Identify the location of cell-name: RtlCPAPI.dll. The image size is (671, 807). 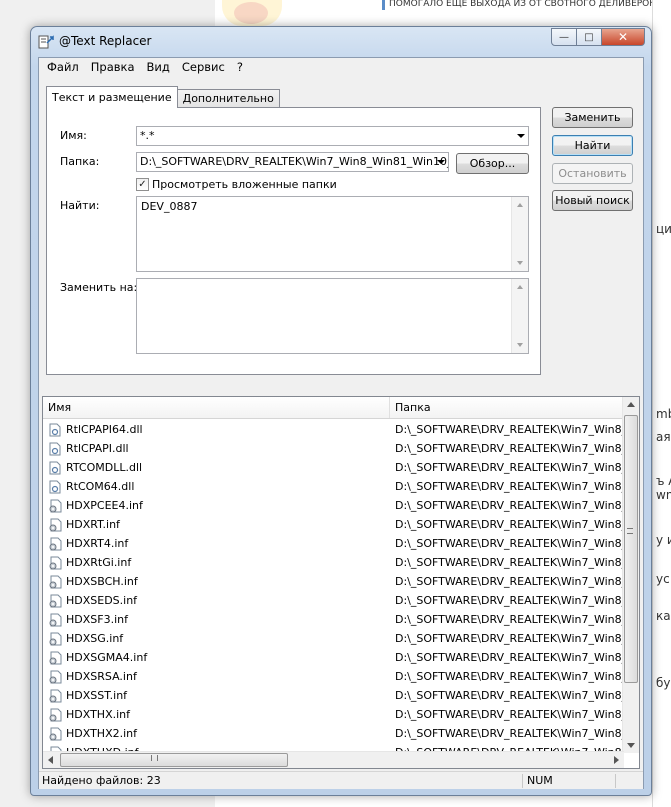
(216, 448).